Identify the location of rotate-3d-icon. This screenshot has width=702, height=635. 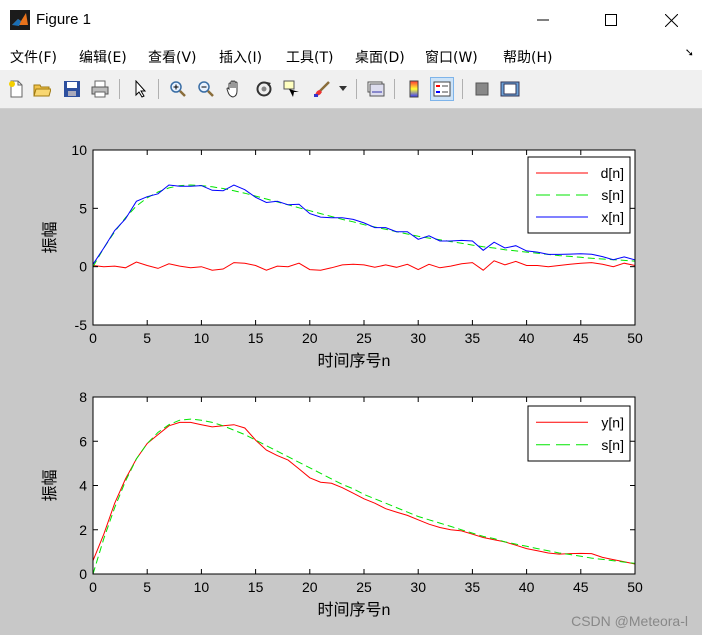
(264, 89).